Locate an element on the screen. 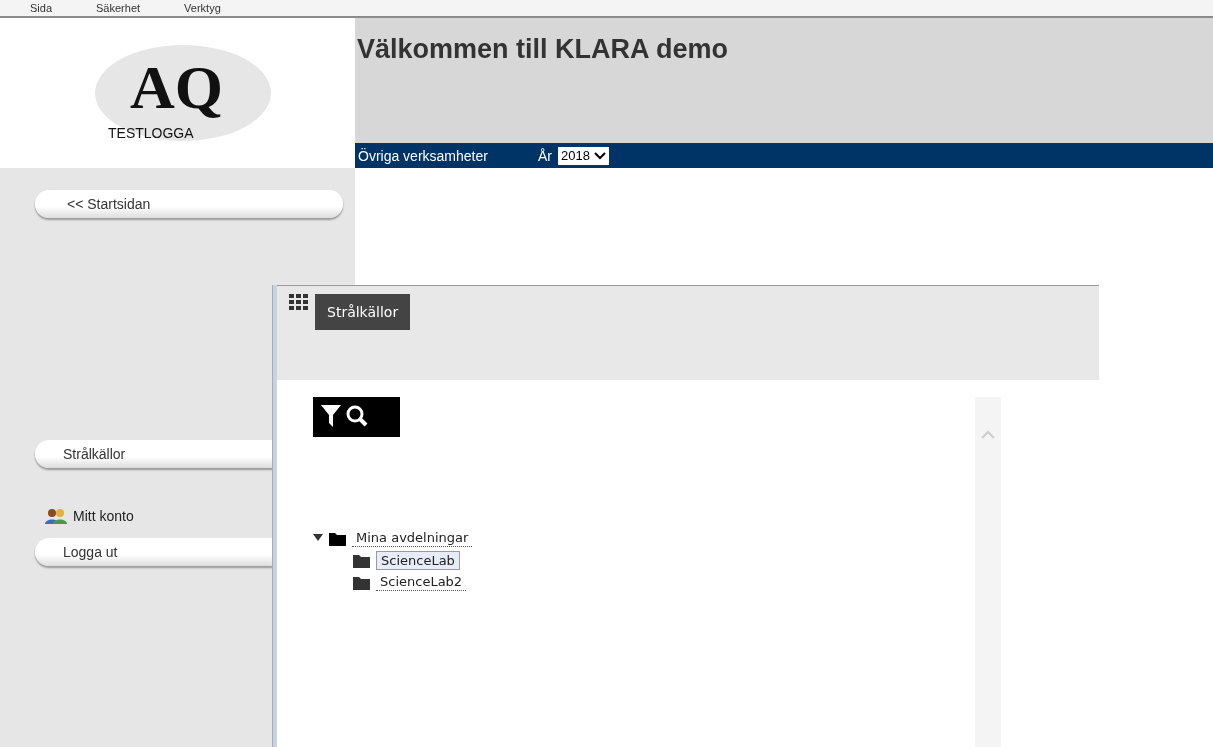  sidebar-button: Strålkällor is located at coordinates (154, 454).